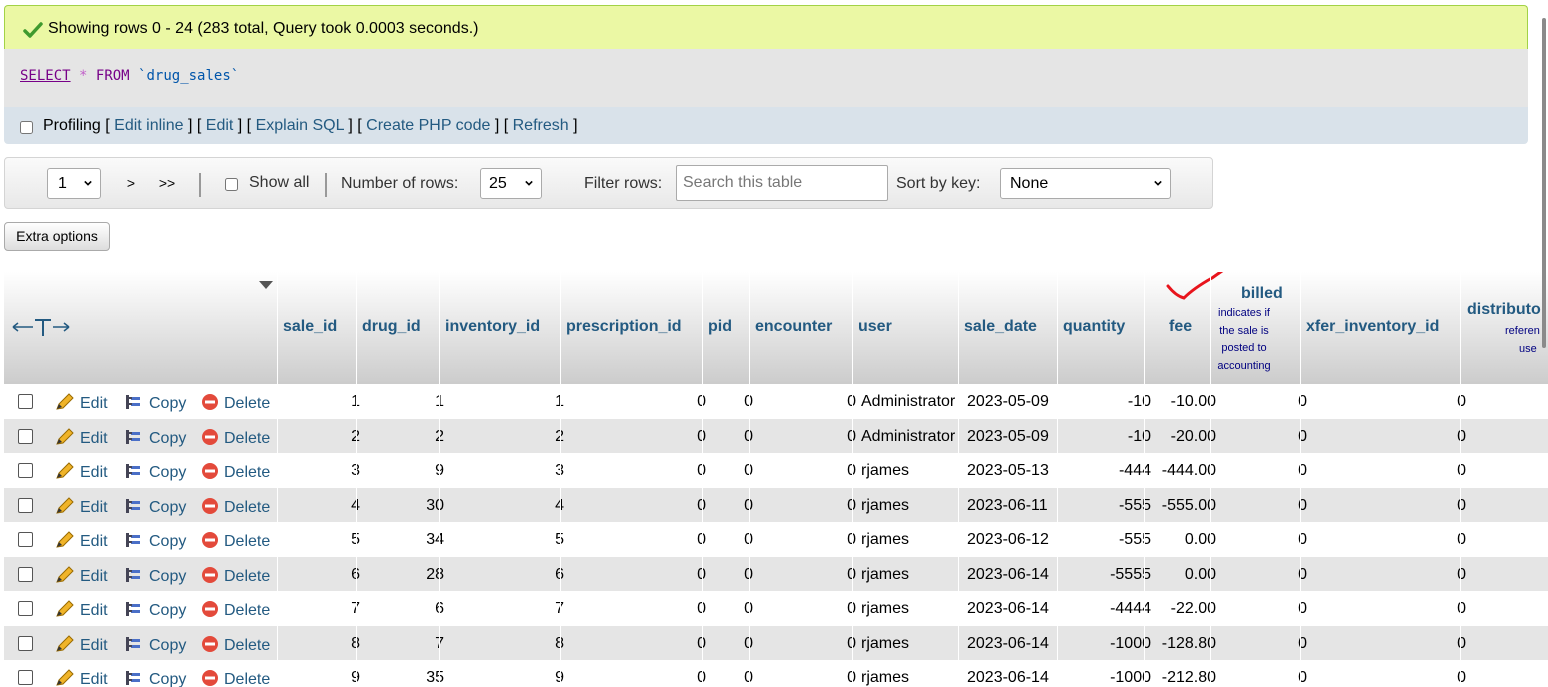 Image resolution: width=1548 pixels, height=687 pixels. What do you see at coordinates (631, 328) in the screenshot?
I see `header-prescription-id: prescription_id` at bounding box center [631, 328].